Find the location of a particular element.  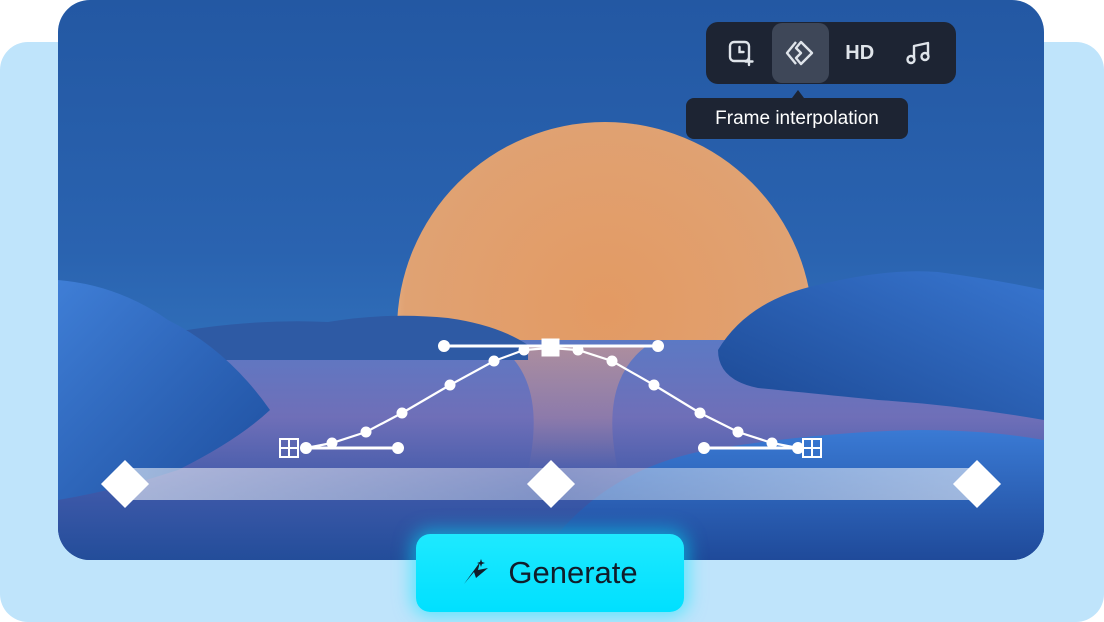

hd-button: HD is located at coordinates (860, 53).